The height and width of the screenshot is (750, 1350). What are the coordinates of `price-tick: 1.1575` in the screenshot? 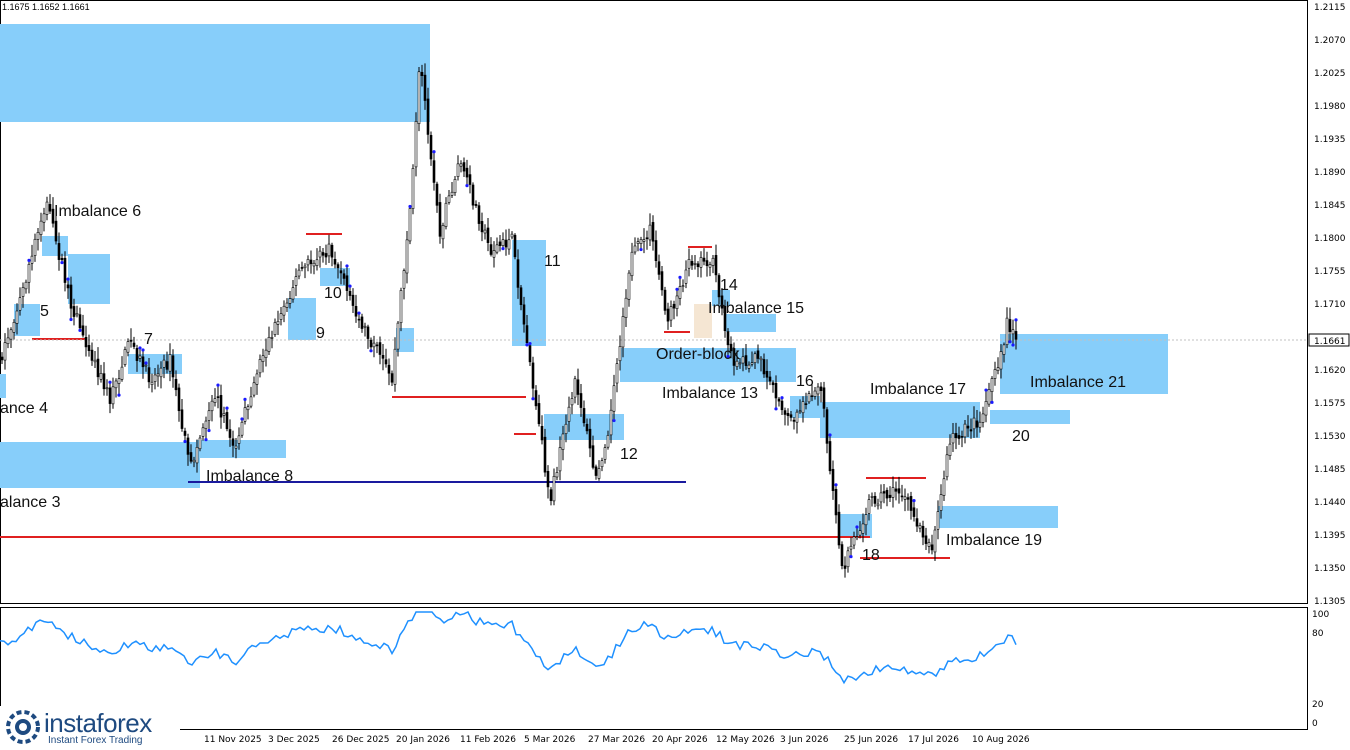 It's located at (1330, 404).